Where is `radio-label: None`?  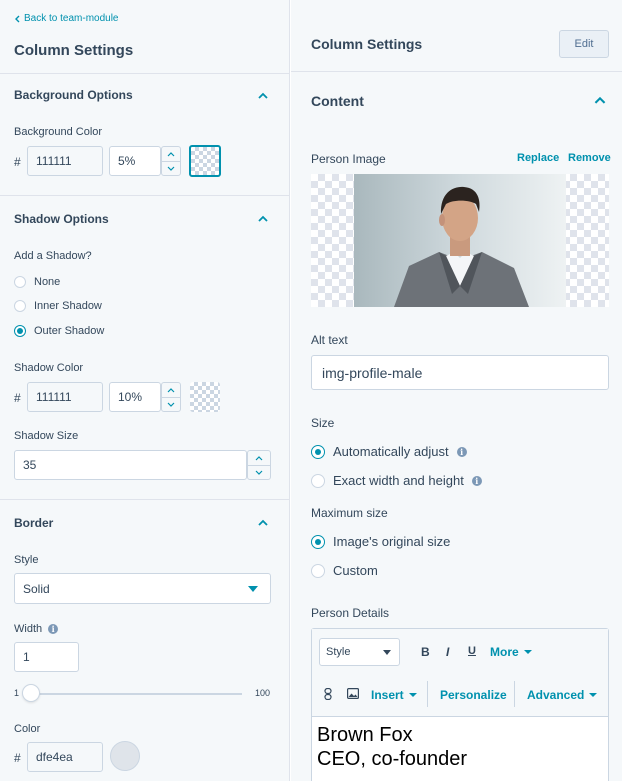
radio-label: None is located at coordinates (47, 282).